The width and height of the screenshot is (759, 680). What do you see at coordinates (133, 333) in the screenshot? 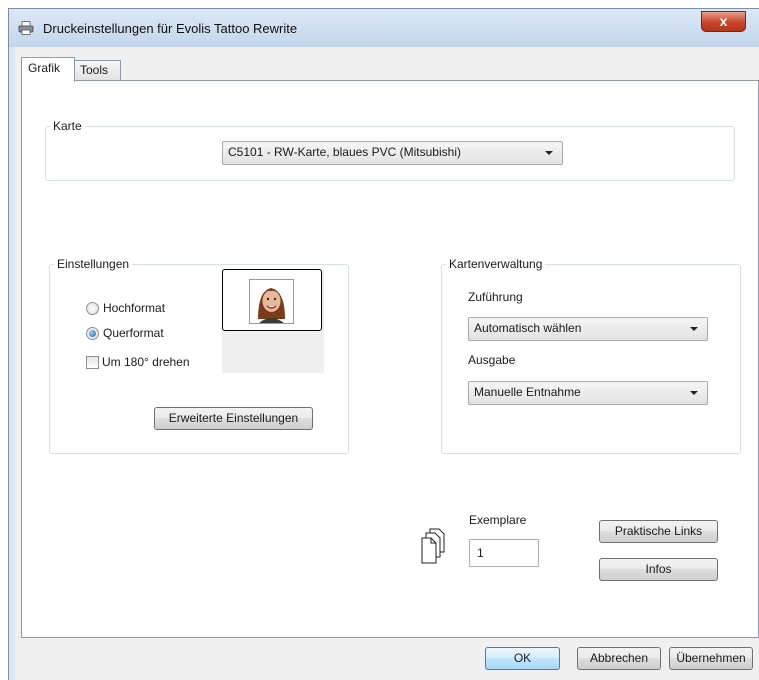
I see `radio-querformat-label: Querformat` at bounding box center [133, 333].